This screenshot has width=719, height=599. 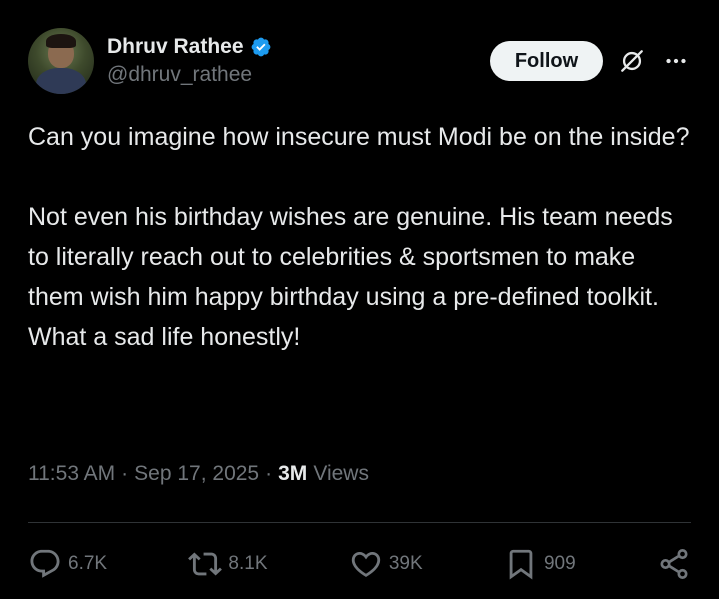 What do you see at coordinates (386, 564) in the screenshot?
I see `like-button: 39K` at bounding box center [386, 564].